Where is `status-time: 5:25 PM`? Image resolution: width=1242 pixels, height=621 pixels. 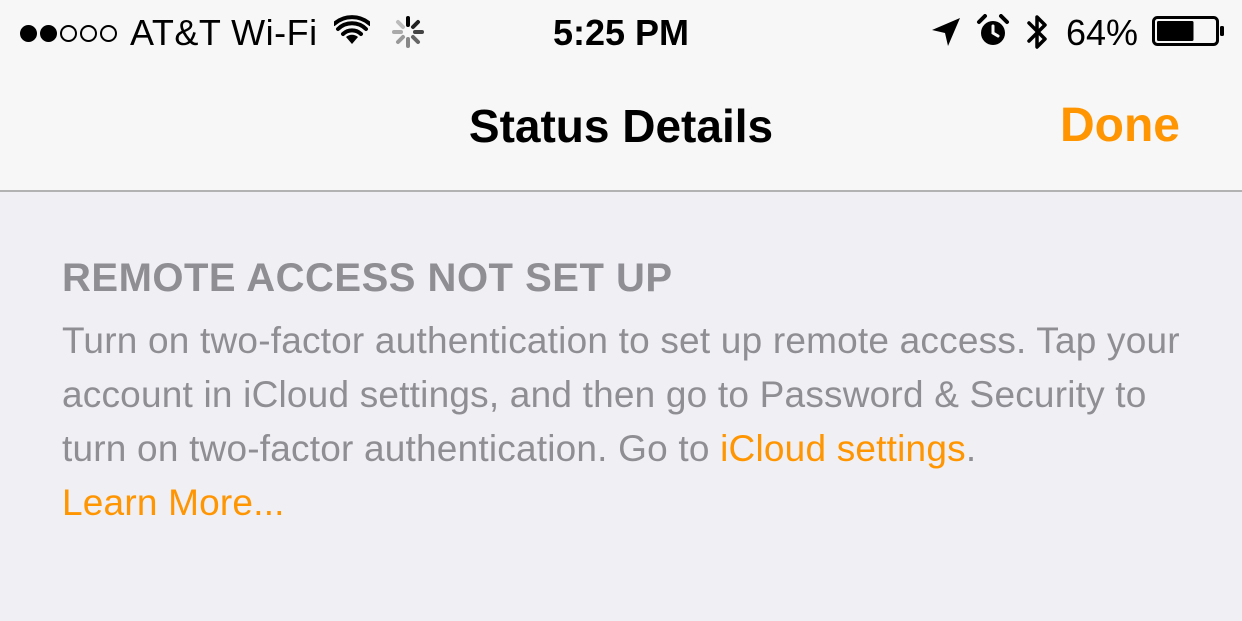
status-time: 5:25 PM is located at coordinates (621, 32).